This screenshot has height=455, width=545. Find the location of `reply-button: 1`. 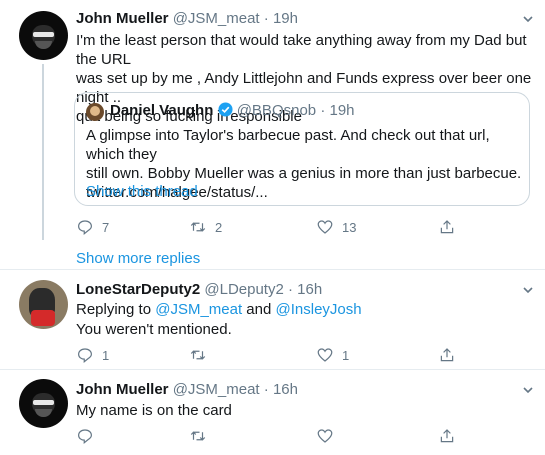

reply-button: 1 is located at coordinates (92, 355).